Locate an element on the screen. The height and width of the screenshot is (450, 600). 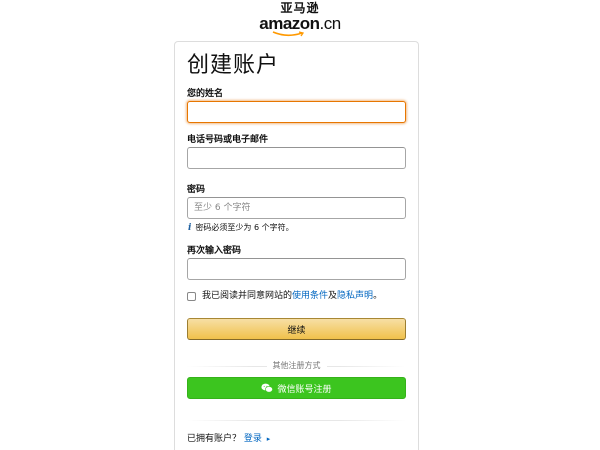
password-hint: i 密码必须至少为 6 个字符。 is located at coordinates (241, 228).